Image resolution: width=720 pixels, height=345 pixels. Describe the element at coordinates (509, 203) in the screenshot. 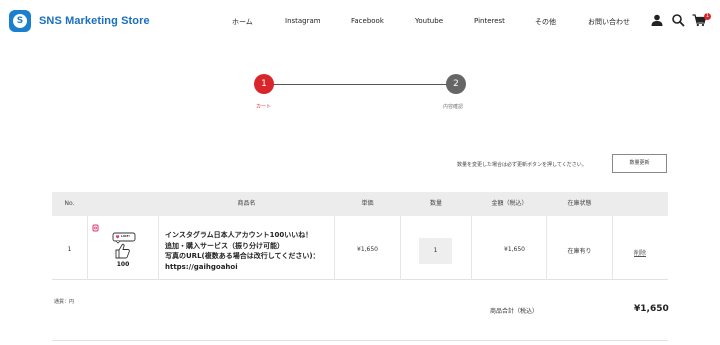

I see `col-amount: 金額（税込）` at that location.